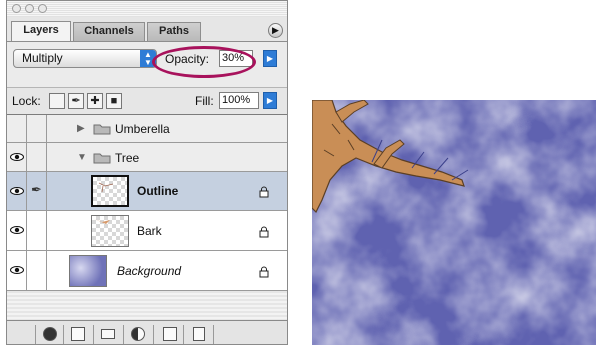  Describe the element at coordinates (199, 334) in the screenshot. I see `trash-icon` at that location.